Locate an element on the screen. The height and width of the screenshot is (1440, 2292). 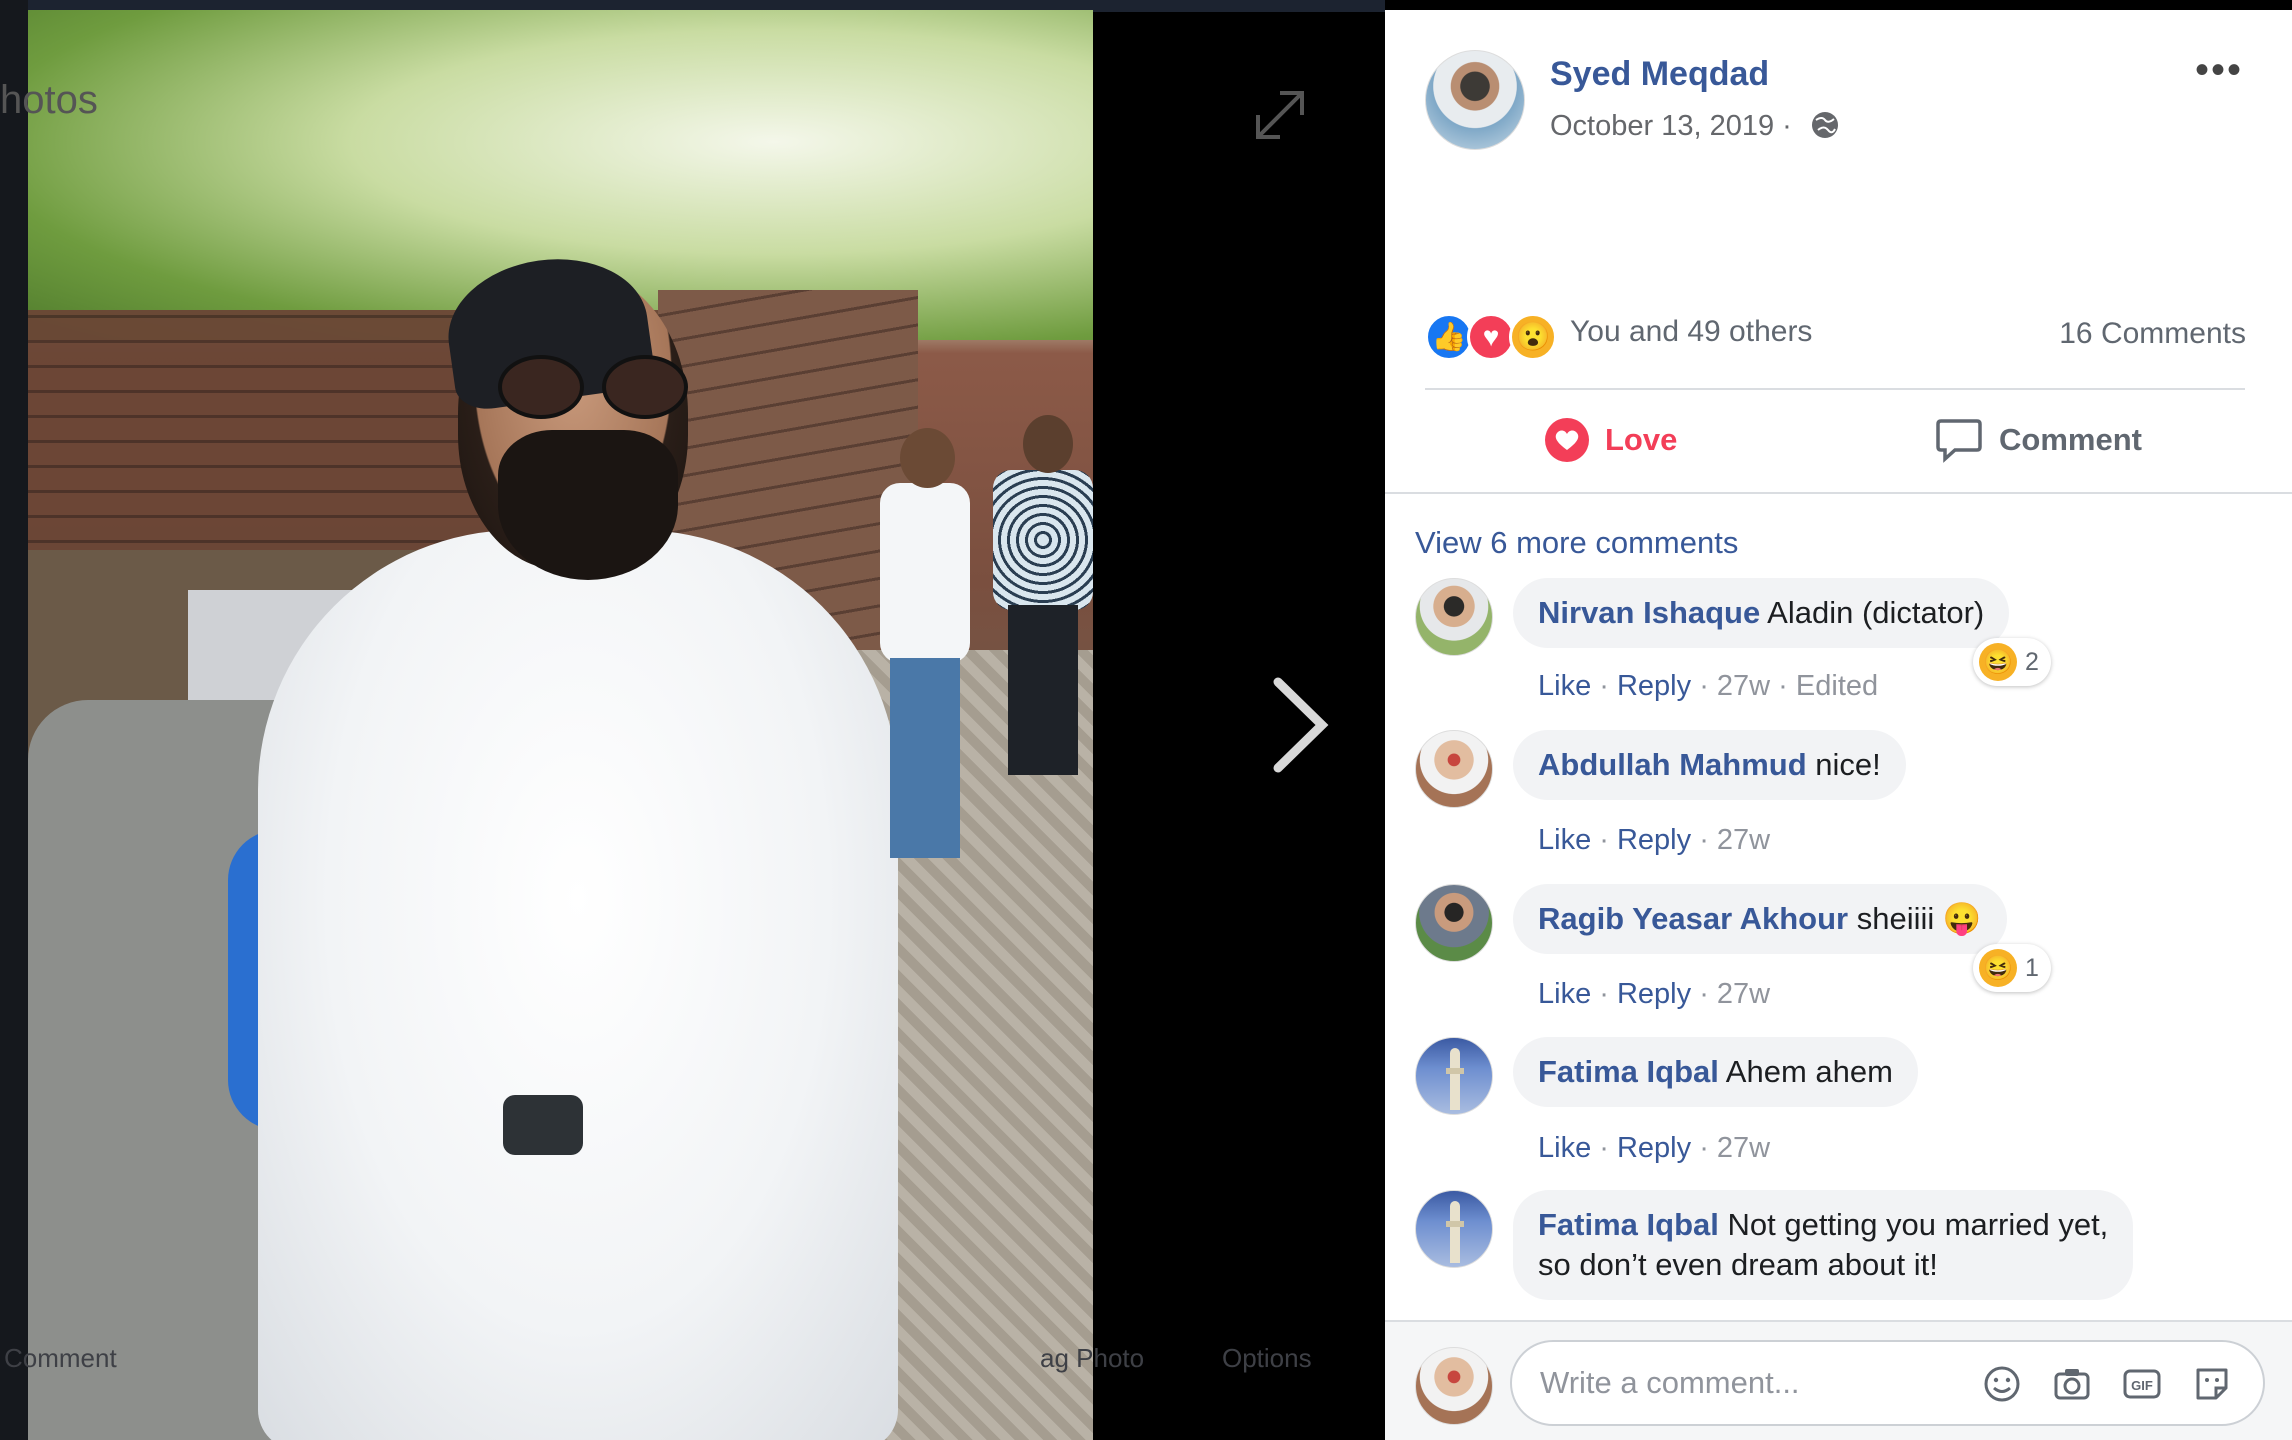
gif-icon: GIF is located at coordinates (2142, 1384).